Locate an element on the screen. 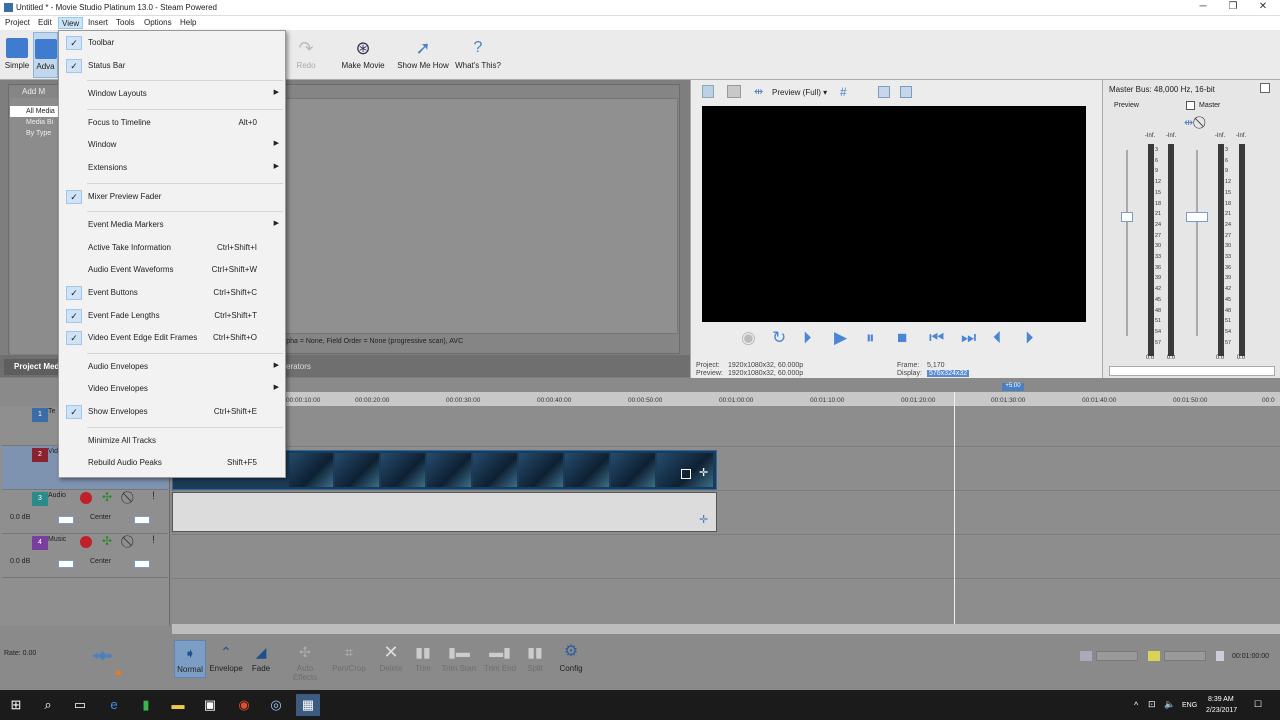  snapping-icon is located at coordinates (1154, 656).